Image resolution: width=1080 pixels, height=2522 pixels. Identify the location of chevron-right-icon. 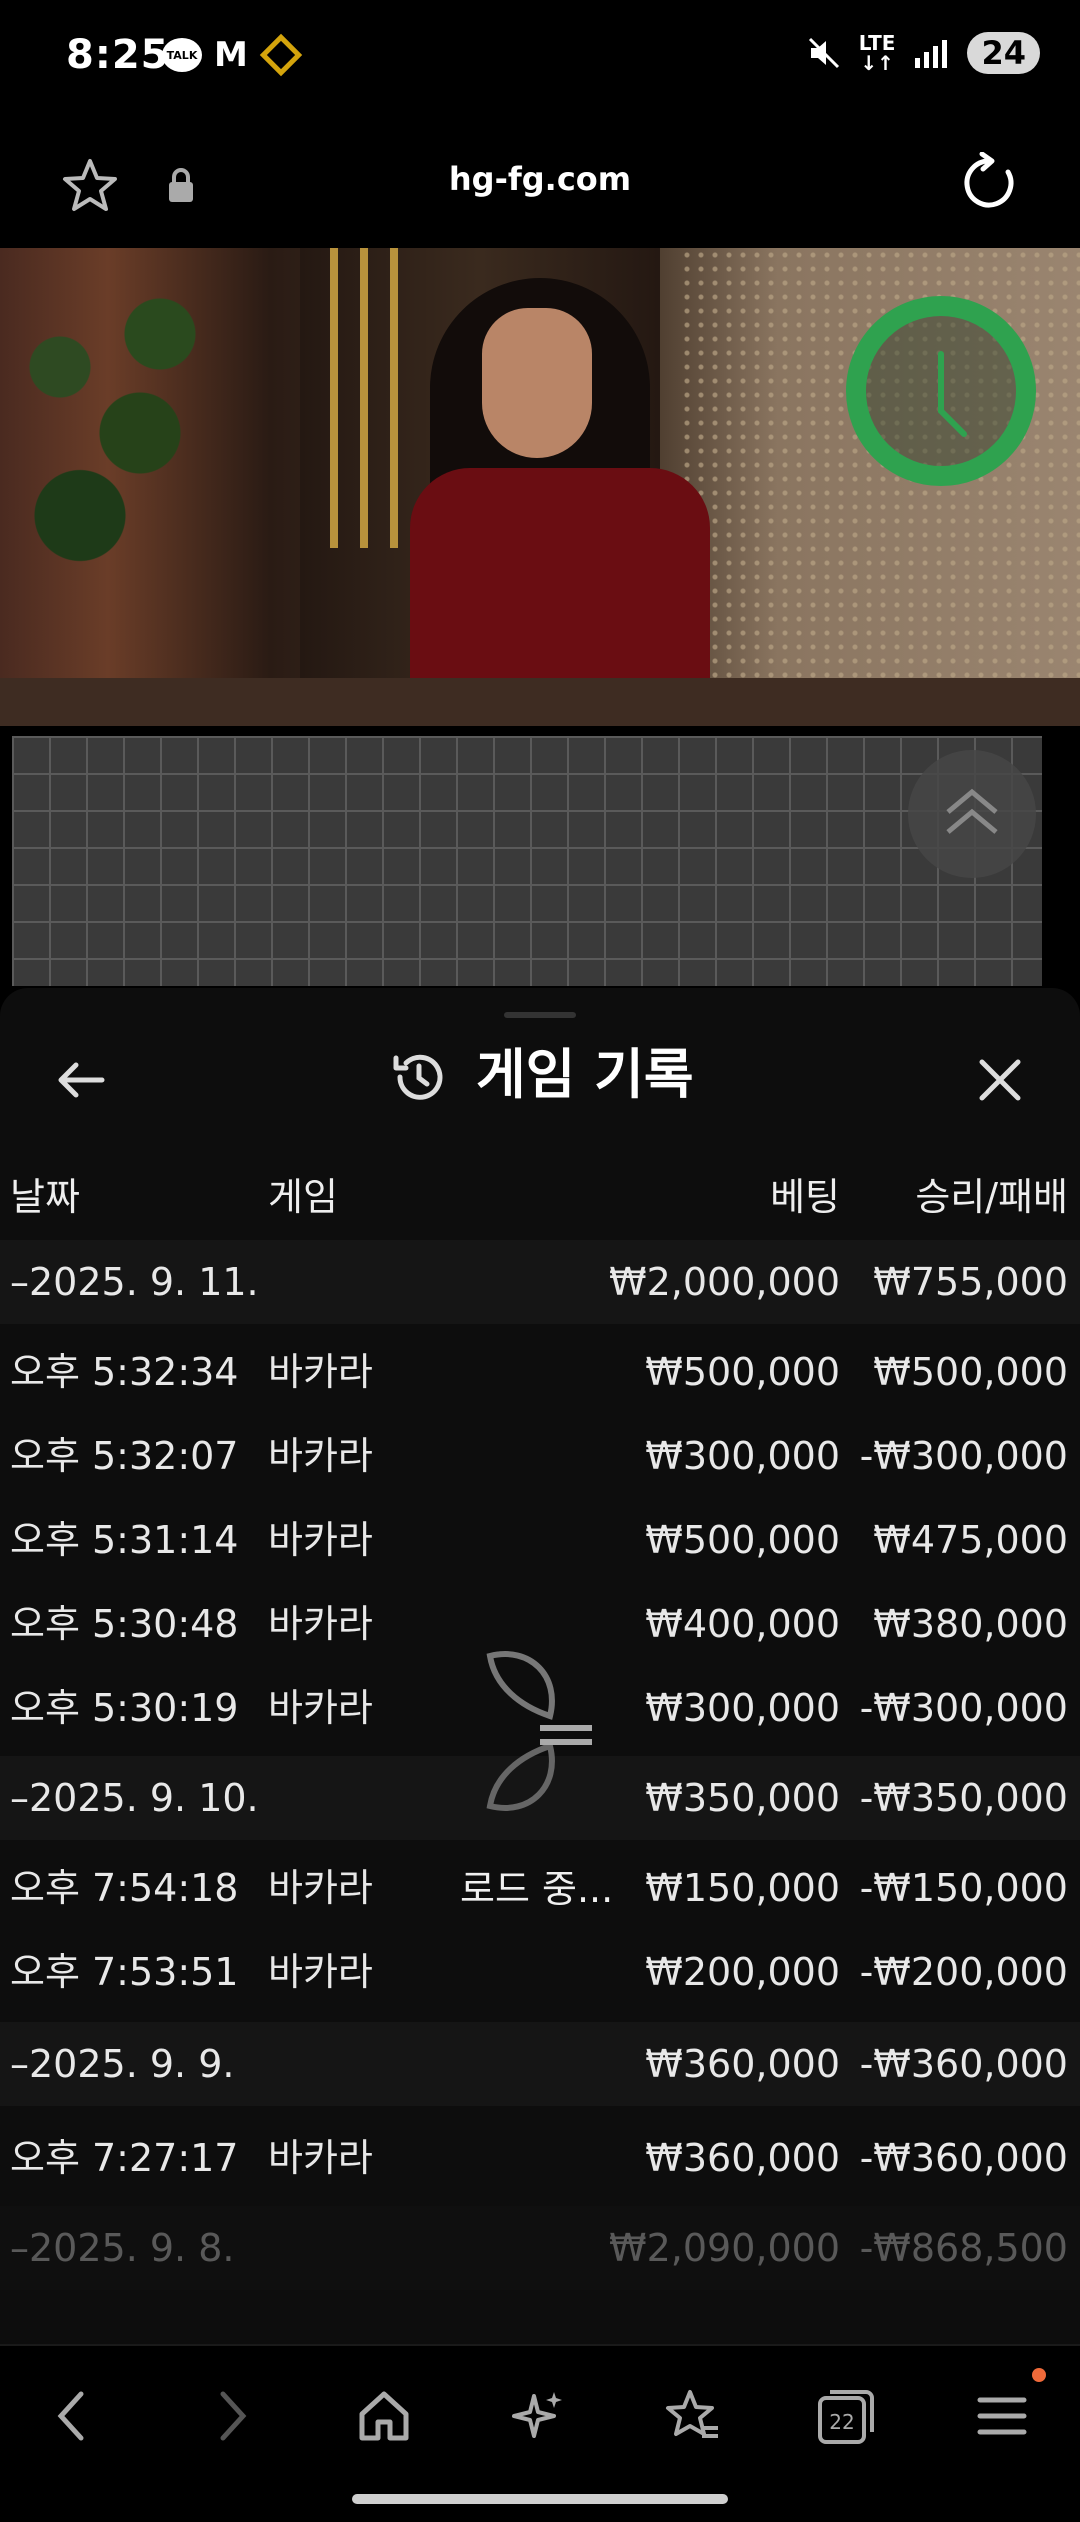
(233, 2416).